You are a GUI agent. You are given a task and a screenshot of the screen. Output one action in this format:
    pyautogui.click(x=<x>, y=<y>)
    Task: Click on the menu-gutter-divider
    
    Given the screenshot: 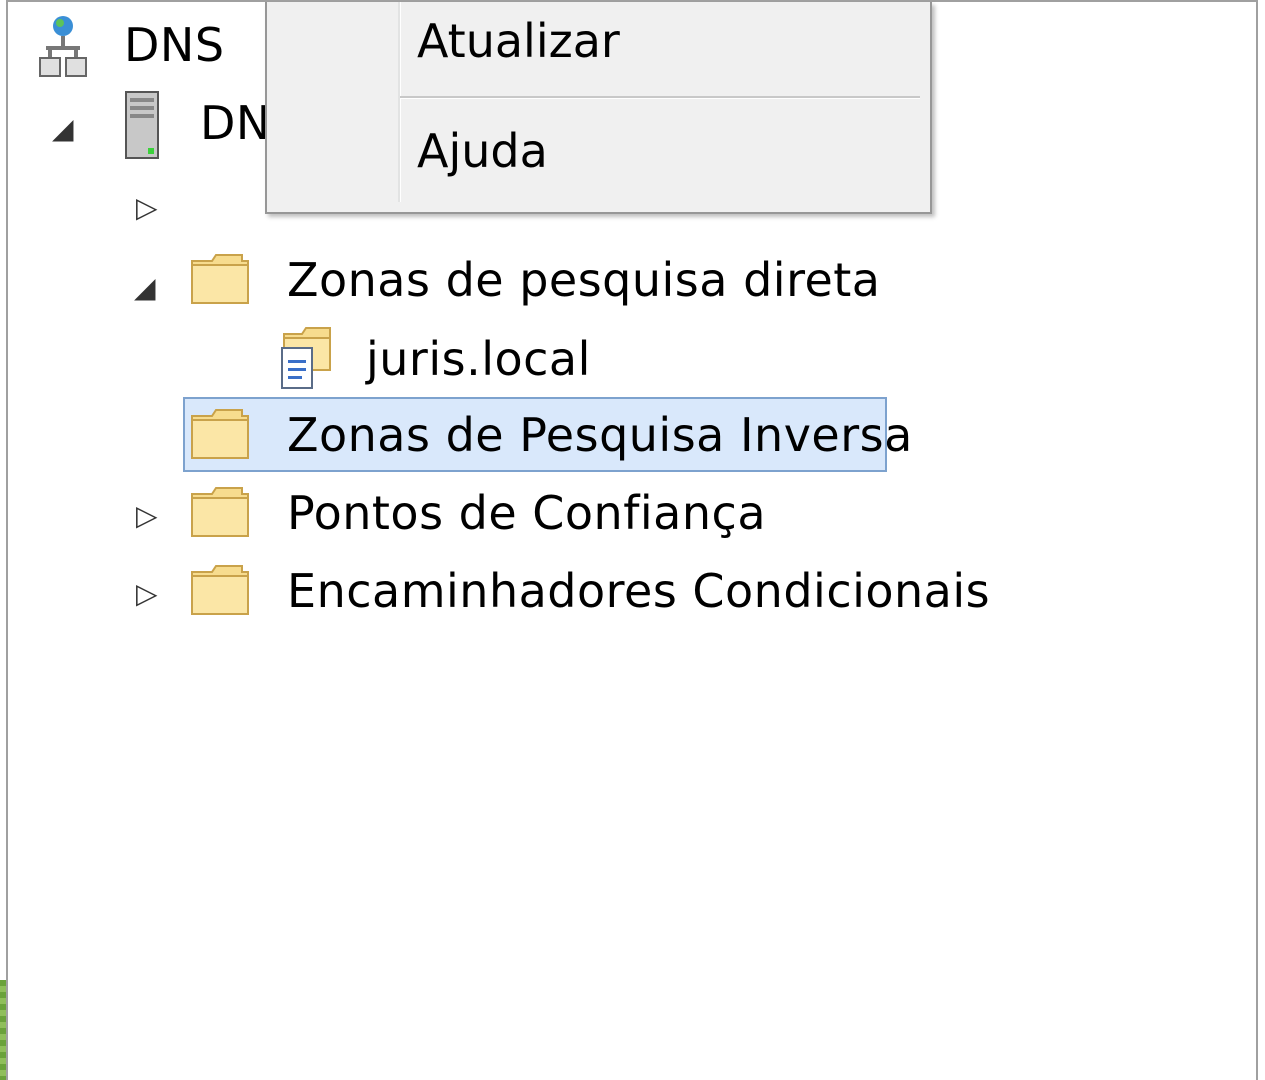 What is the action you would take?
    pyautogui.click(x=399, y=102)
    